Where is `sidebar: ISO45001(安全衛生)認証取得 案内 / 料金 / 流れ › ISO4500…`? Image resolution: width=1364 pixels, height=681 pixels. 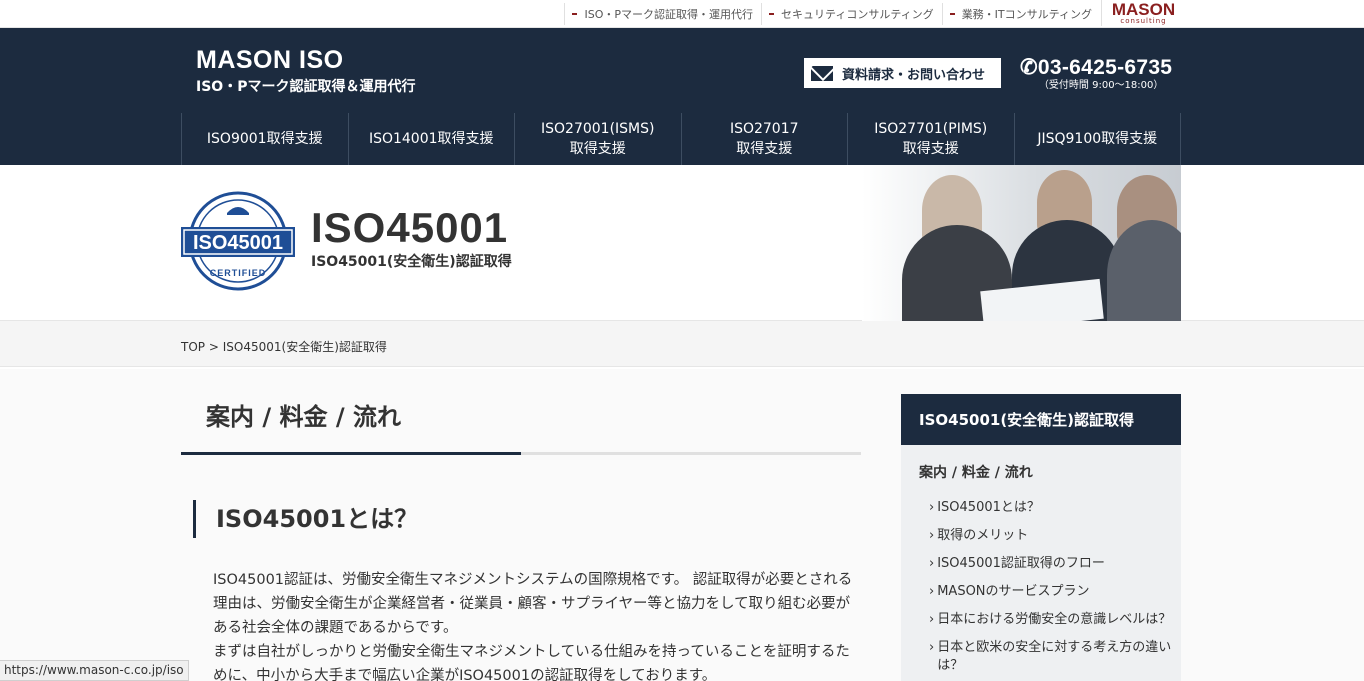 sidebar: ISO45001(安全衛生)認証取得 案内 / 料金 / 流れ › ISO4500… is located at coordinates (1041, 537).